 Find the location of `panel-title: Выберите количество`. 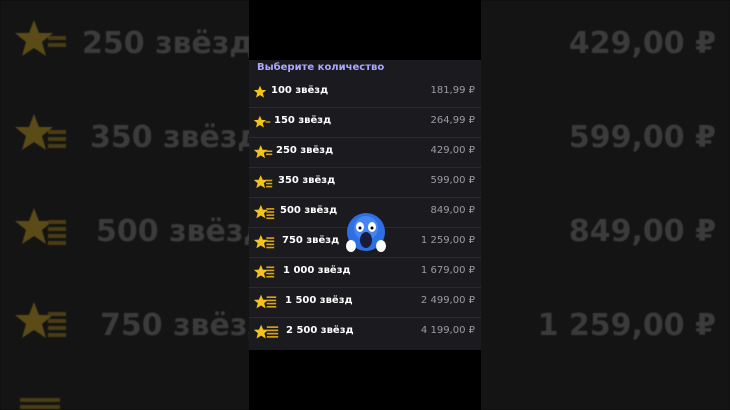

panel-title: Выберите количество is located at coordinates (321, 67).